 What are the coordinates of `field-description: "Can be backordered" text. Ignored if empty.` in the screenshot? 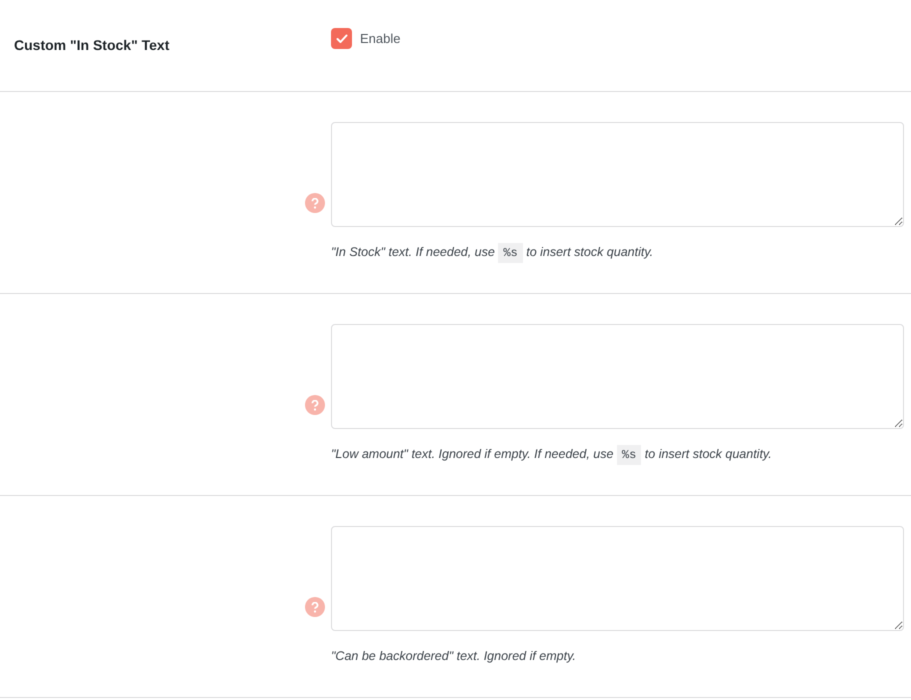 It's located at (454, 656).